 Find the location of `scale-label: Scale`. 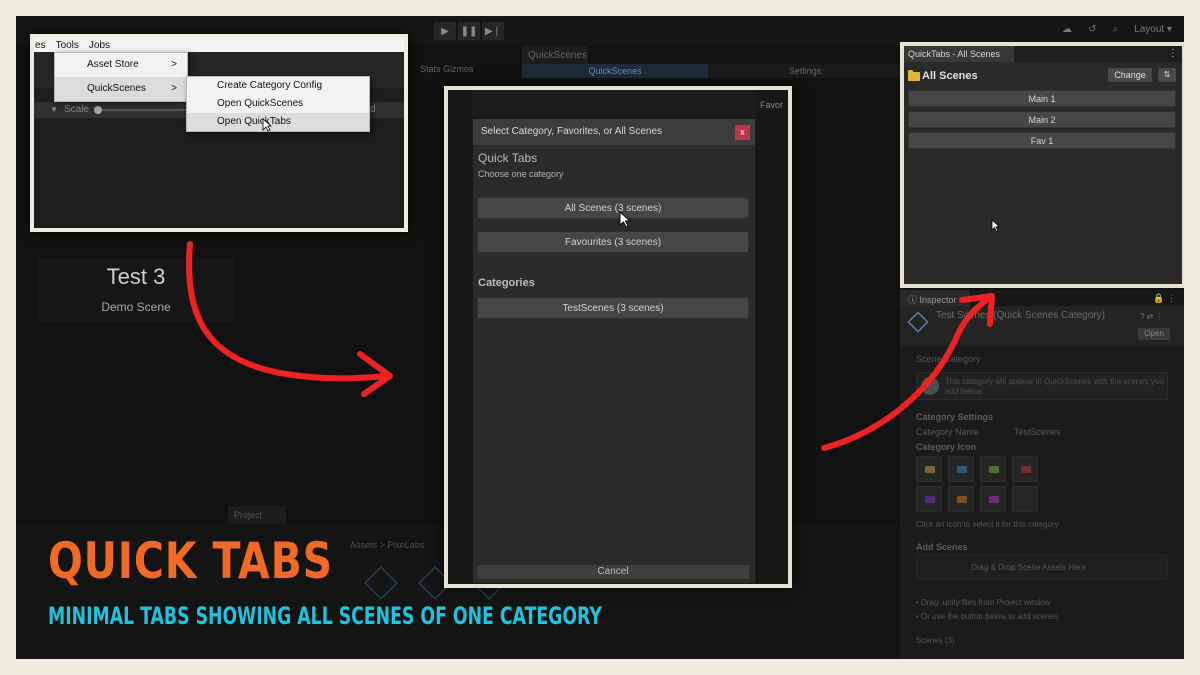

scale-label: Scale is located at coordinates (77, 109).